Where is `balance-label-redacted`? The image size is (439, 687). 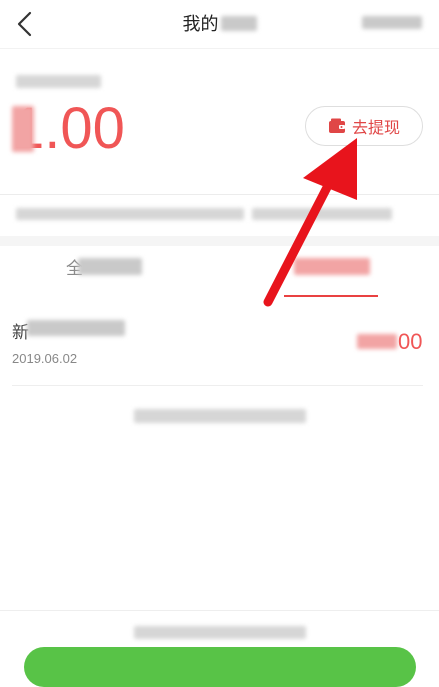 balance-label-redacted is located at coordinates (58, 81).